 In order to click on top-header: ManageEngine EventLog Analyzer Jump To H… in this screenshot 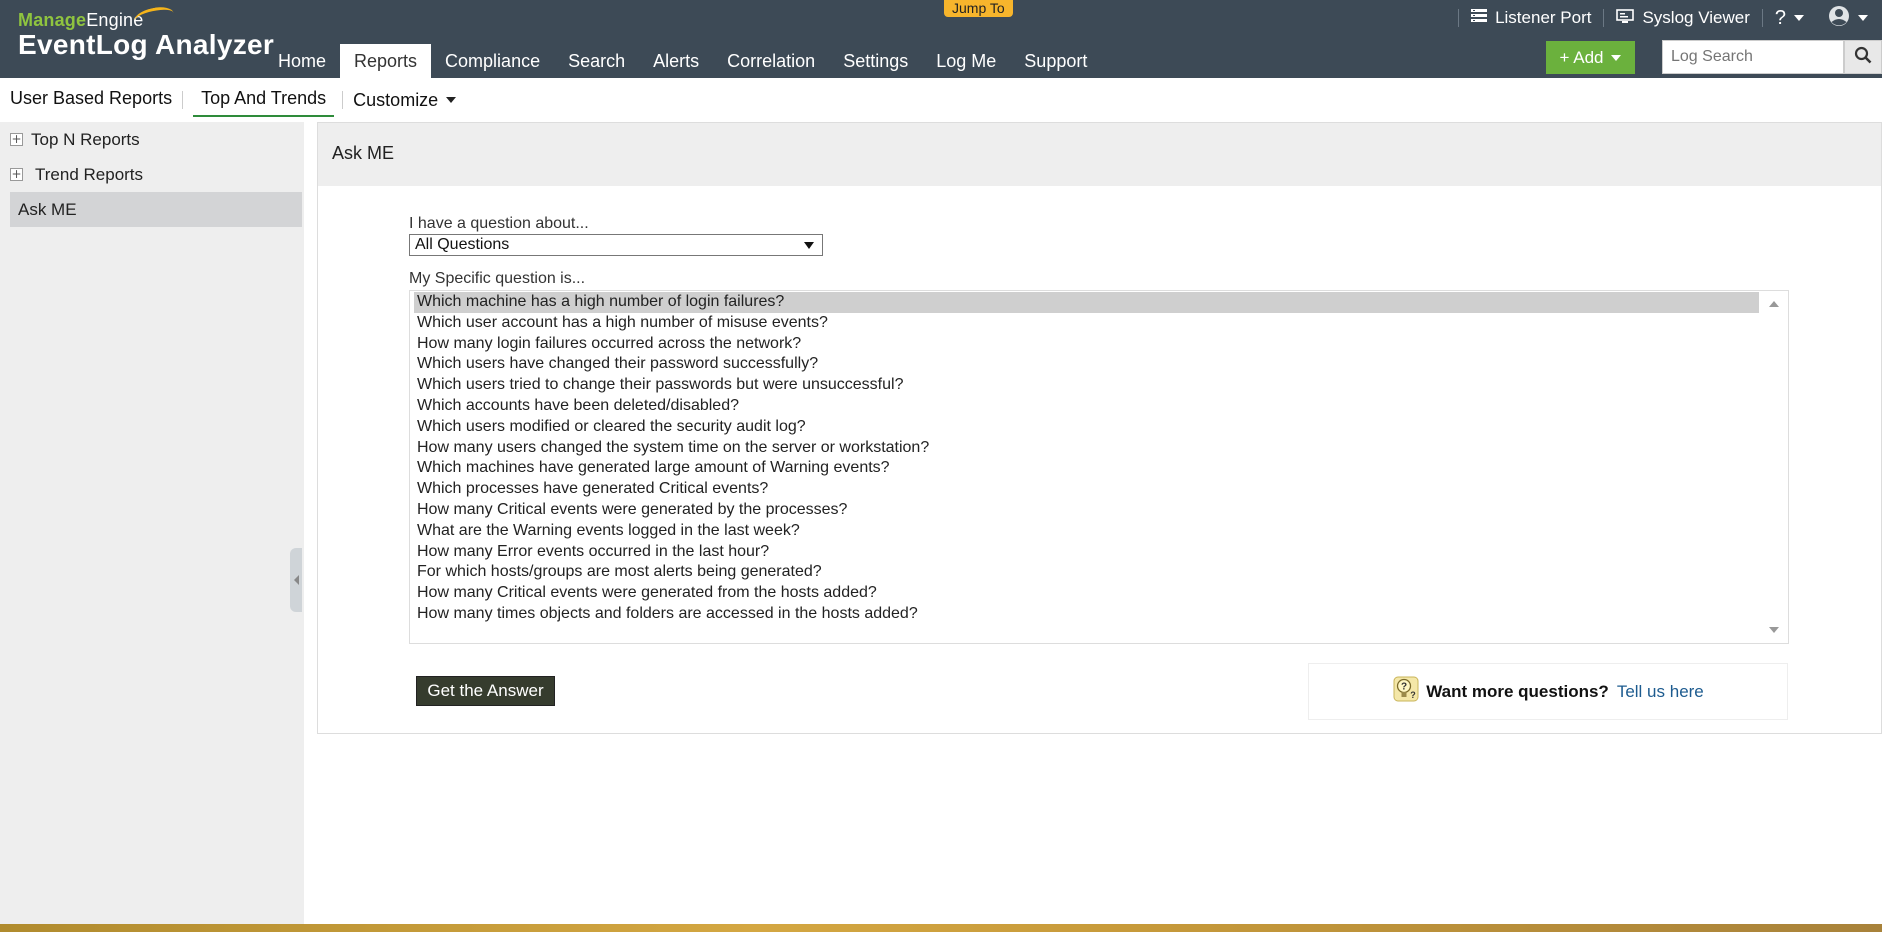, I will do `click(941, 39)`.